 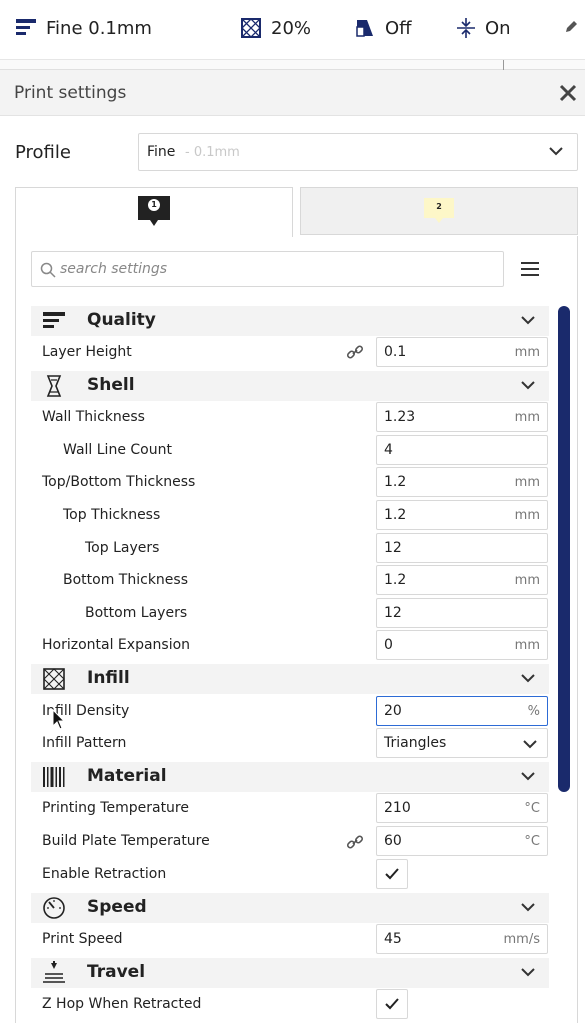 What do you see at coordinates (462, 482) in the screenshot?
I see `top-bottom-thickness-field: 1.2 mm` at bounding box center [462, 482].